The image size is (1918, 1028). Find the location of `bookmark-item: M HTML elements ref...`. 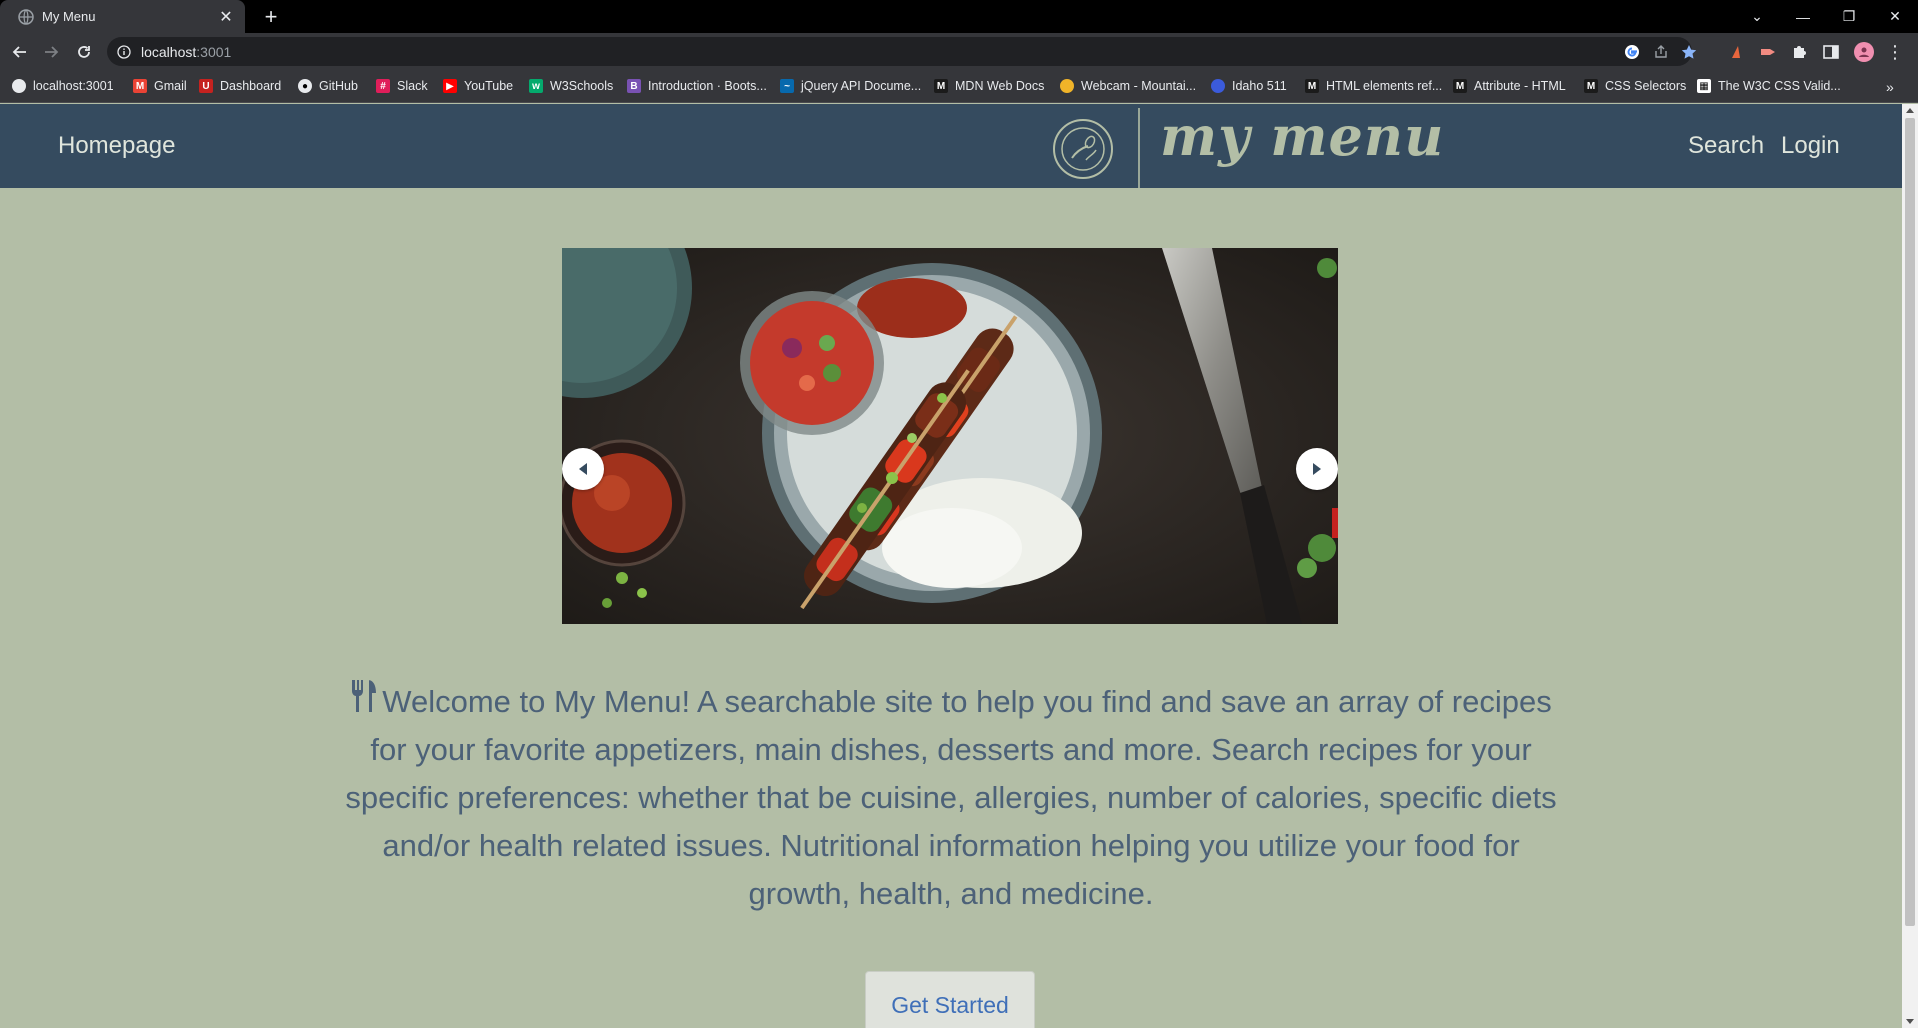

bookmark-item: M HTML elements ref... is located at coordinates (1373, 86).